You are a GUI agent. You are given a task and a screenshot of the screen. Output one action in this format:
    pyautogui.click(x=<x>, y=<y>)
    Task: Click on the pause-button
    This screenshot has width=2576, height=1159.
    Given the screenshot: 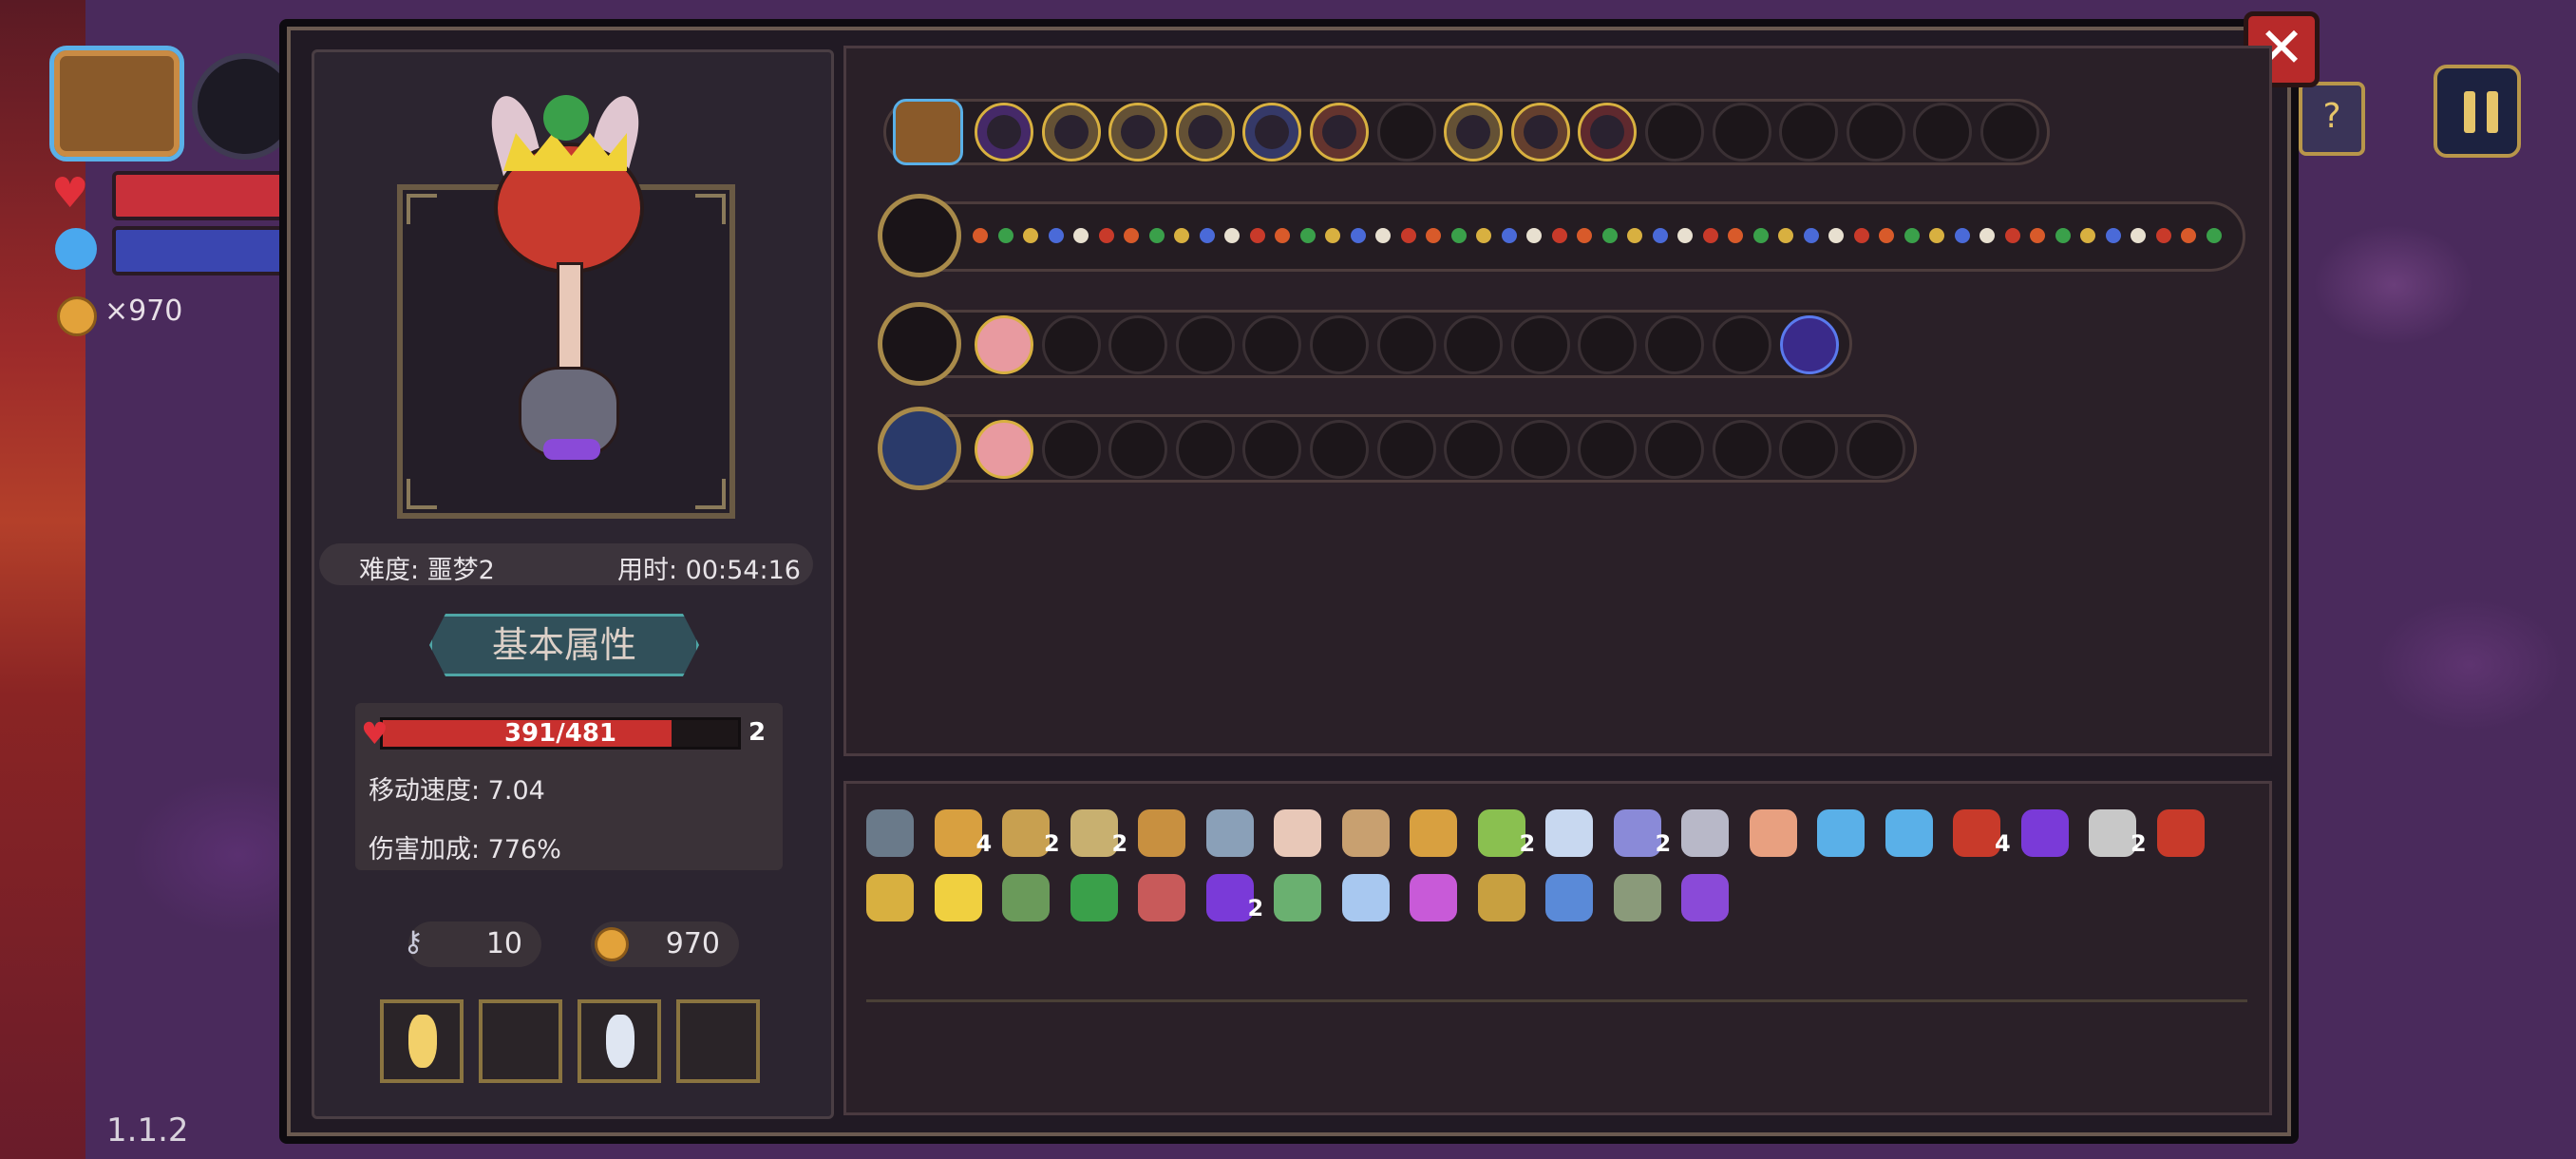 What is the action you would take?
    pyautogui.click(x=2477, y=111)
    